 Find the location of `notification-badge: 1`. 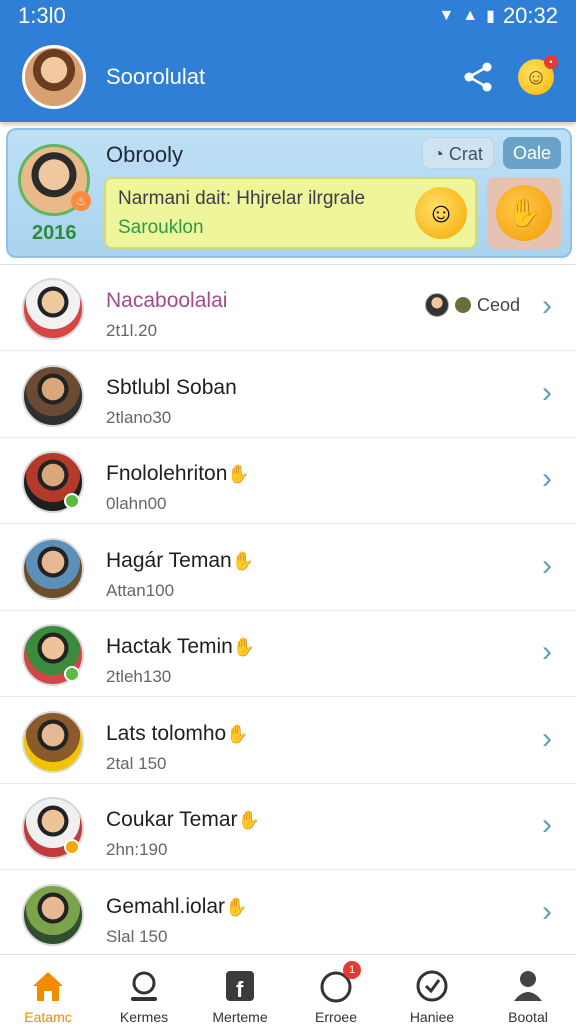

notification-badge: 1 is located at coordinates (352, 970).